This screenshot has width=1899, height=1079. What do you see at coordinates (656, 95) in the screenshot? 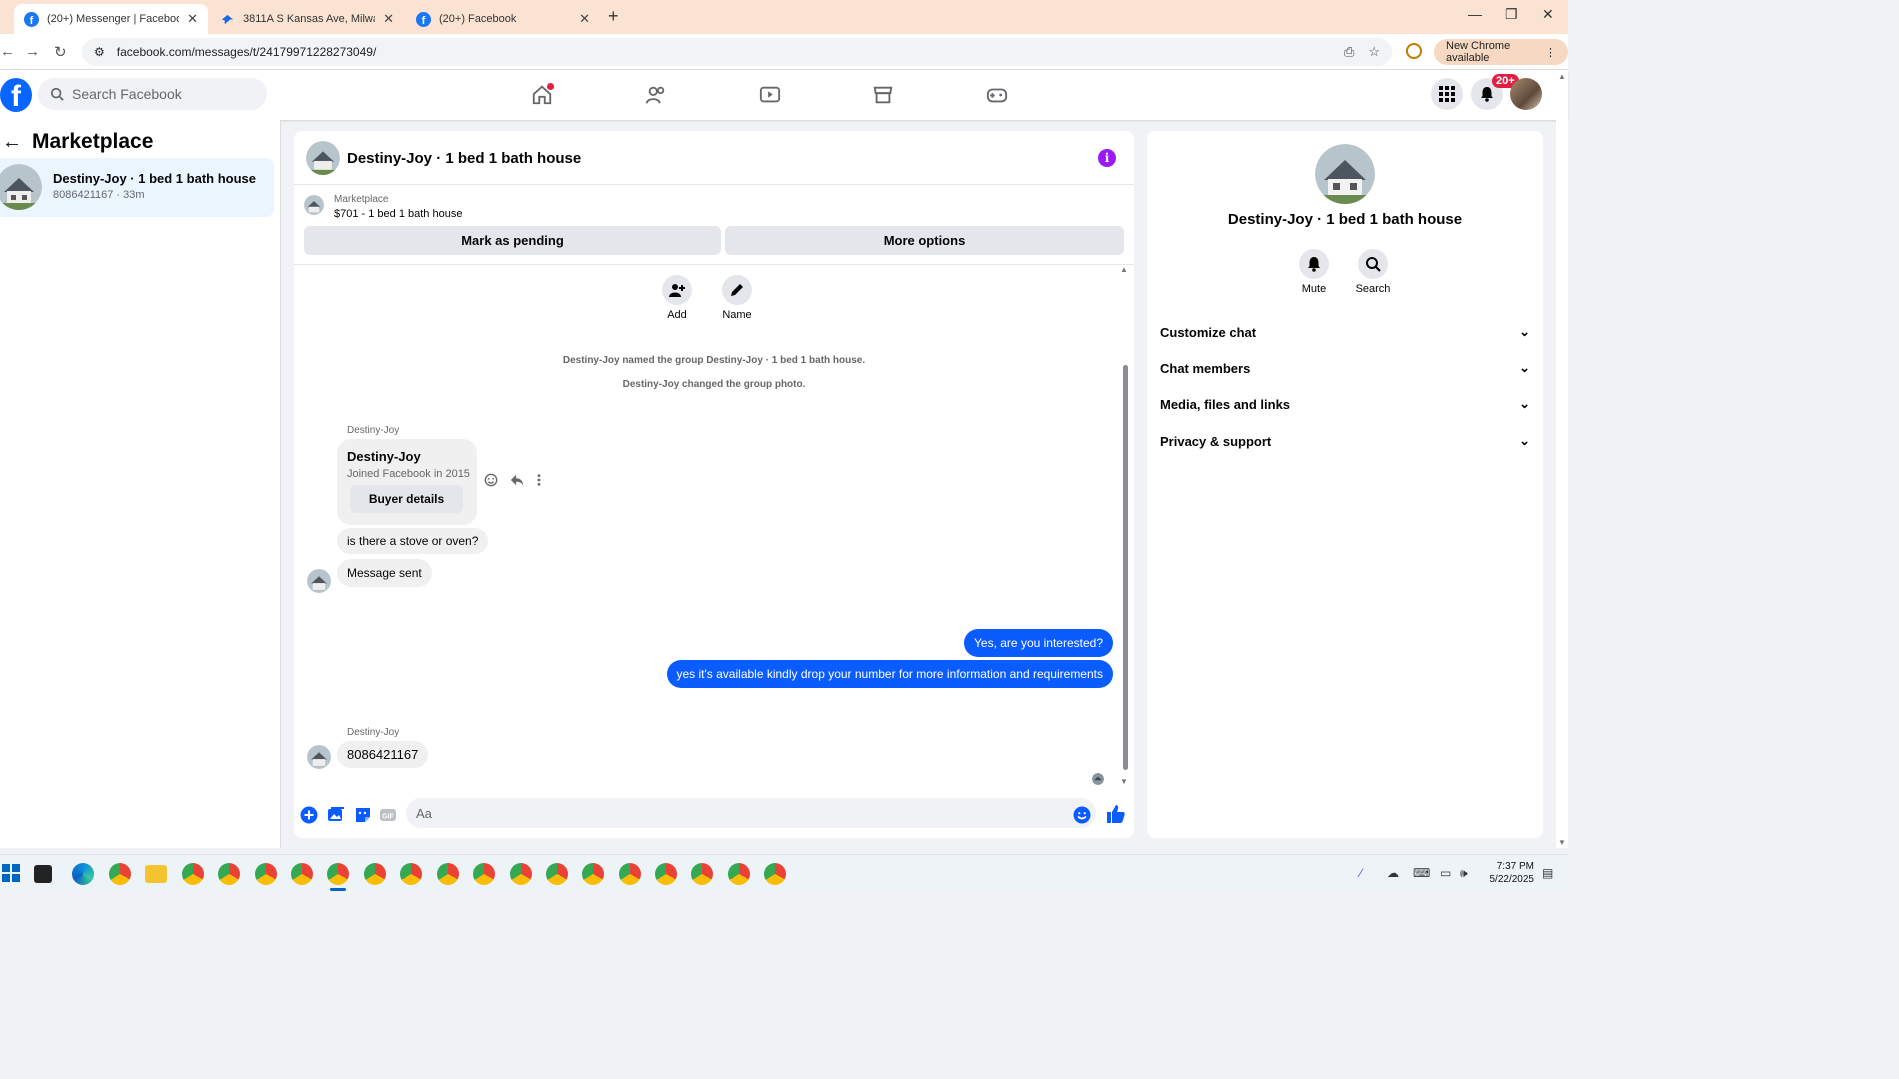
I see `nav-friends` at bounding box center [656, 95].